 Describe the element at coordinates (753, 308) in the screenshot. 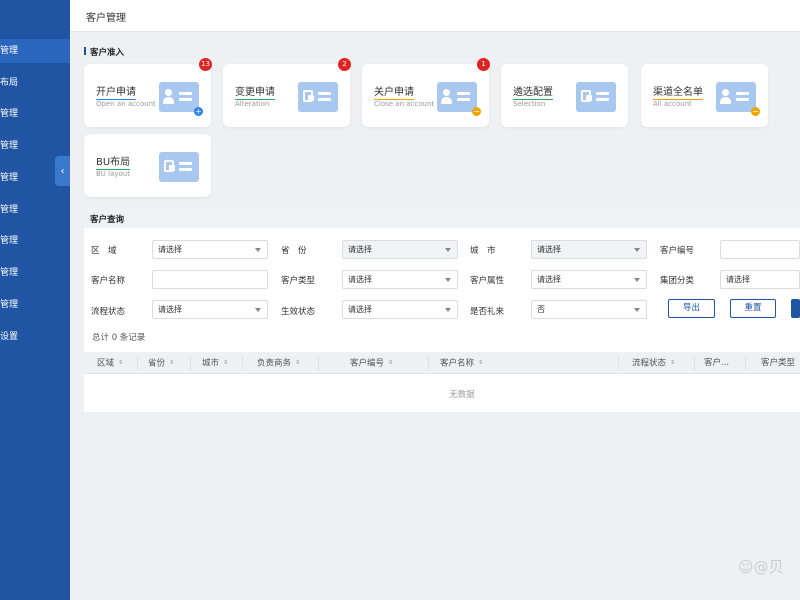

I see `reset-button: 重置` at that location.